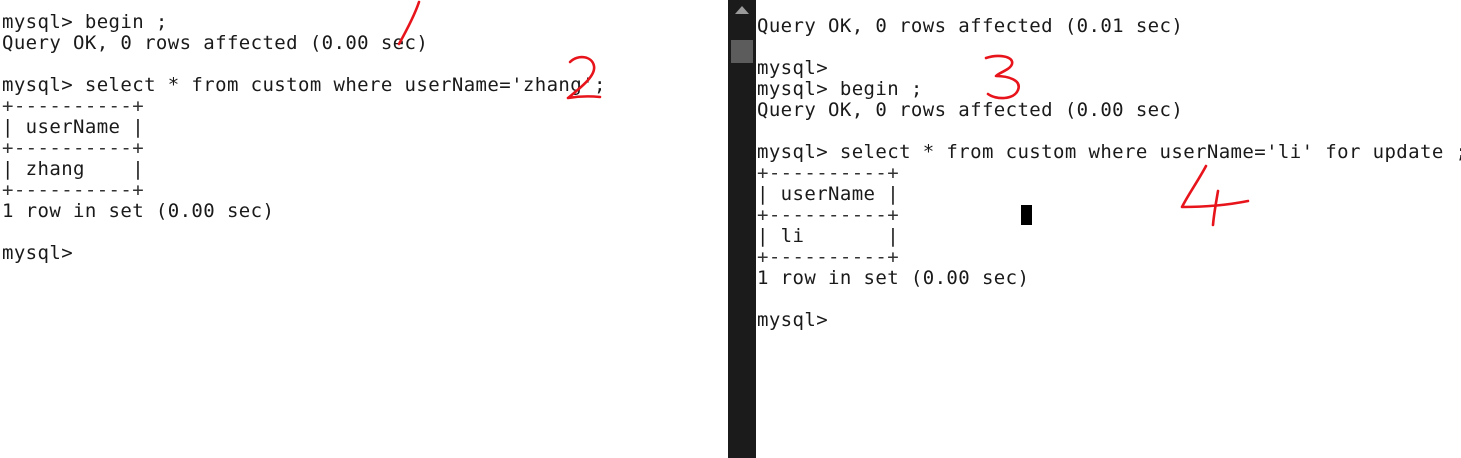 This screenshot has width=1461, height=458. What do you see at coordinates (742, 10) in the screenshot?
I see `scroll-up-arrow-icon` at bounding box center [742, 10].